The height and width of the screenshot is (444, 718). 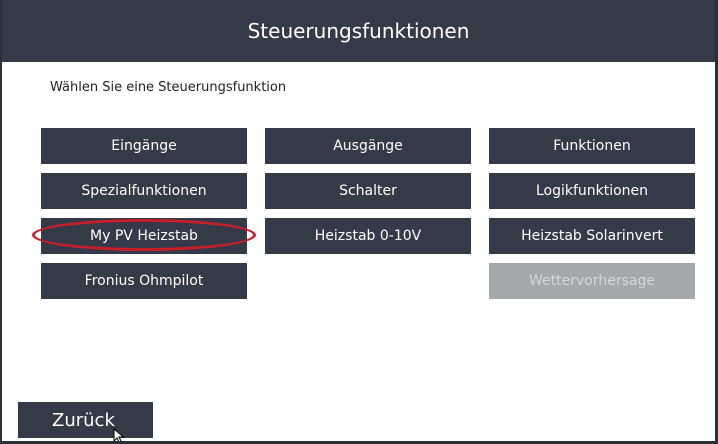 What do you see at coordinates (592, 236) in the screenshot?
I see `heizstab-solarinvert-button: Heizstab Solarinvert` at bounding box center [592, 236].